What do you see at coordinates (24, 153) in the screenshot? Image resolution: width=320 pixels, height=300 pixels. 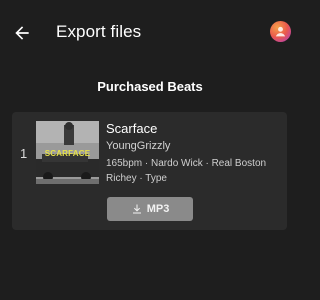 I see `beat-rank: 1` at bounding box center [24, 153].